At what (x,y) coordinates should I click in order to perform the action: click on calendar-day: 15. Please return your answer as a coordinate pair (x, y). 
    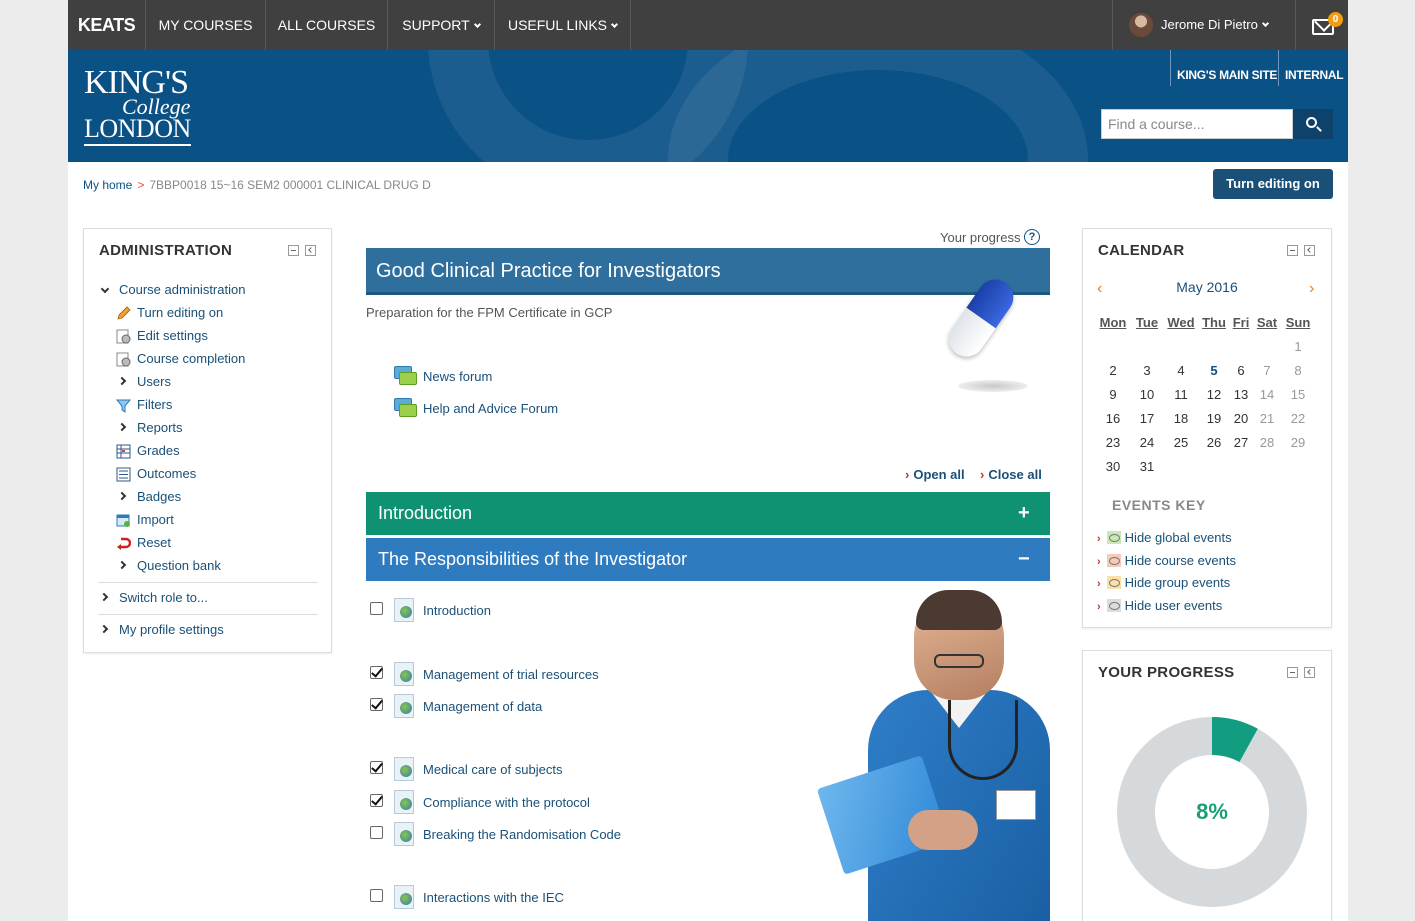
    Looking at the image, I should click on (1298, 394).